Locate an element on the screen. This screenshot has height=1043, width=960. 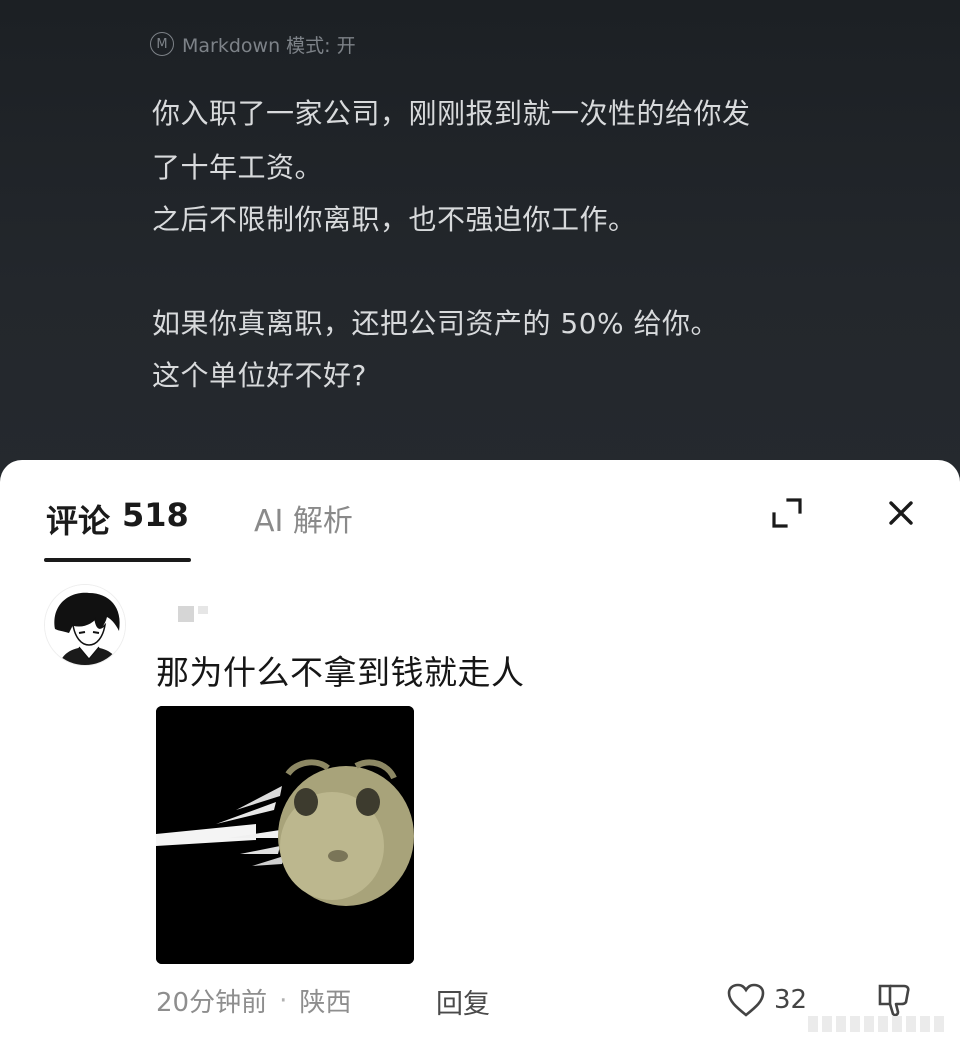
post-line: 如果你真离职，还把公司资产的 50% 给你。 is located at coordinates (436, 323).